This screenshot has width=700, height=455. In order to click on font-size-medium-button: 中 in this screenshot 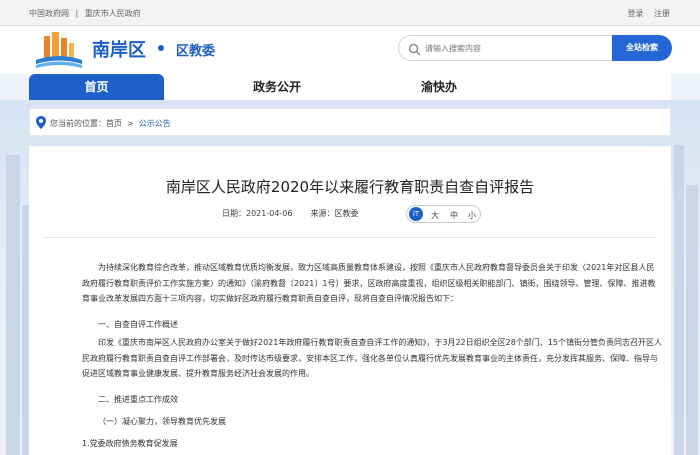, I will do `click(454, 215)`.